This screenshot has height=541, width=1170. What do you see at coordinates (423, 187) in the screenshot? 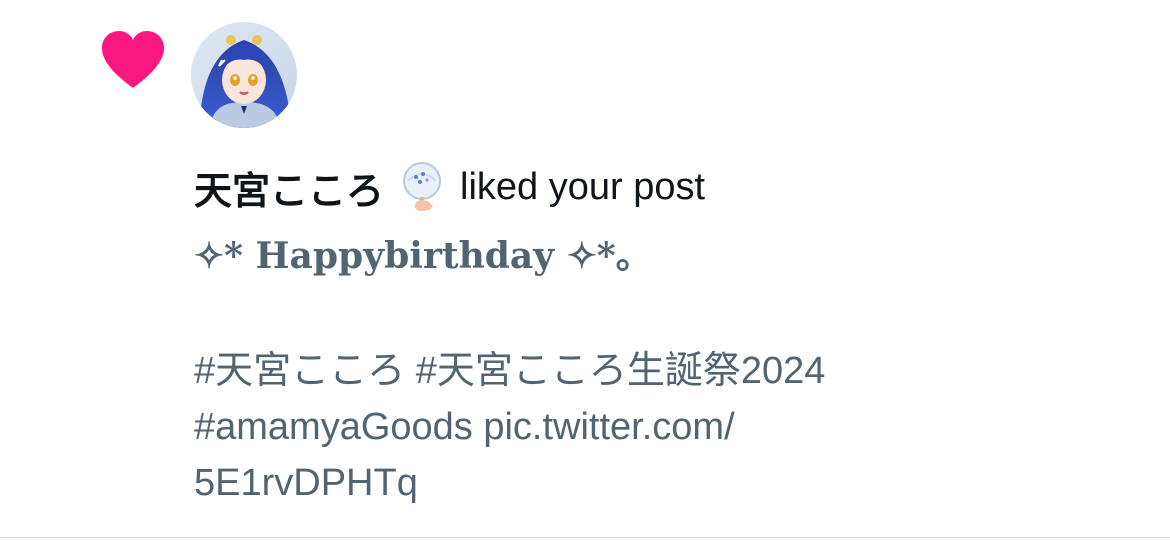
I see `hand-fan-emoji-icon` at bounding box center [423, 187].